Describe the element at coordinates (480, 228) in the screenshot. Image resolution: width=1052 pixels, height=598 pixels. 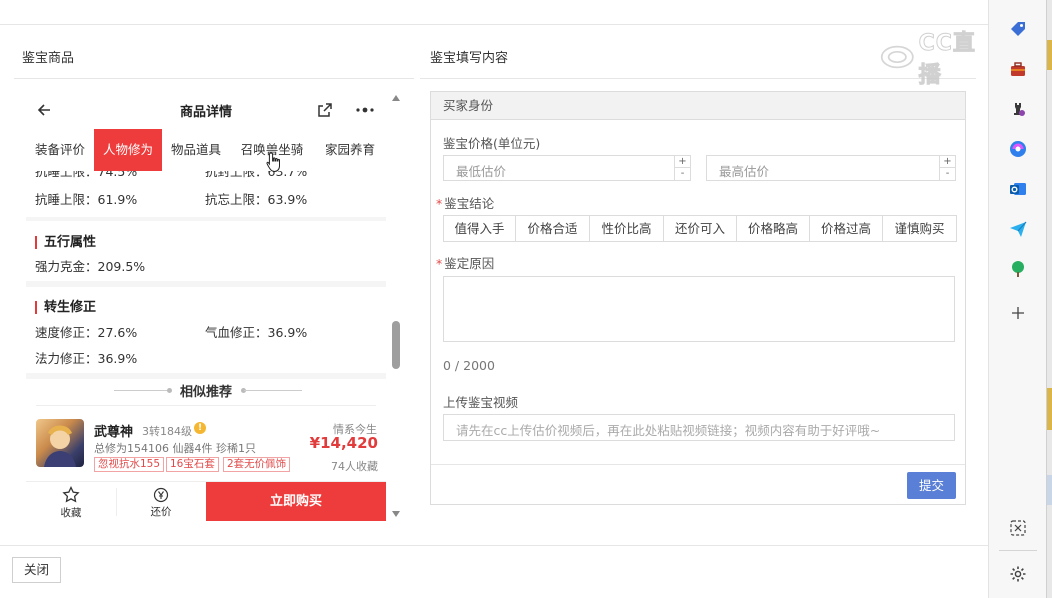
I see `conclusion-option-1: 值得入手` at that location.